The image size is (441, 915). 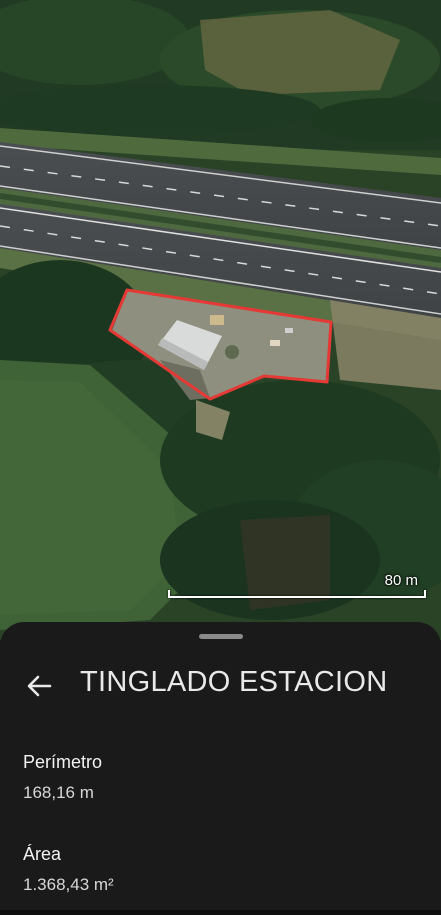 I want to click on scale-bar, so click(x=297, y=594).